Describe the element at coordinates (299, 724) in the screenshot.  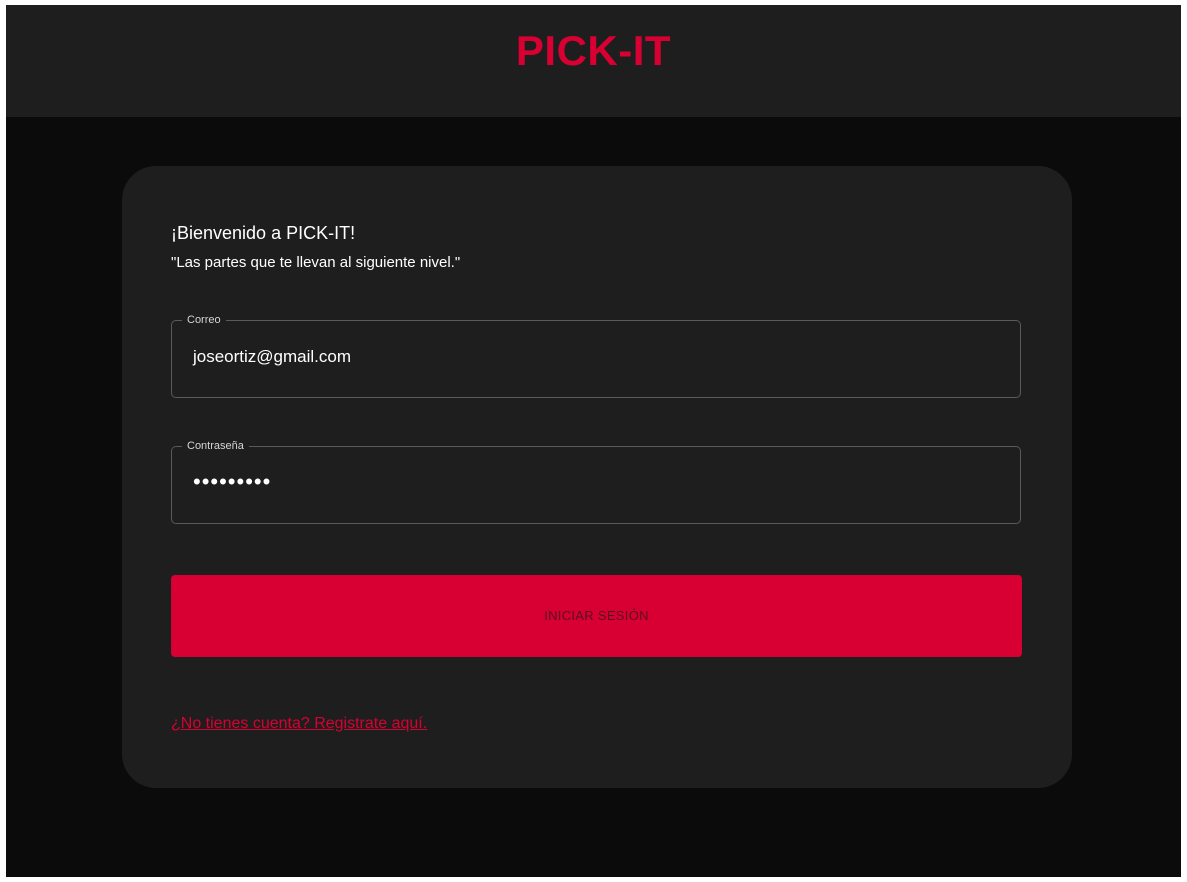
I see `register-link: ¿No tienes cuenta? Registrate aquí.` at that location.